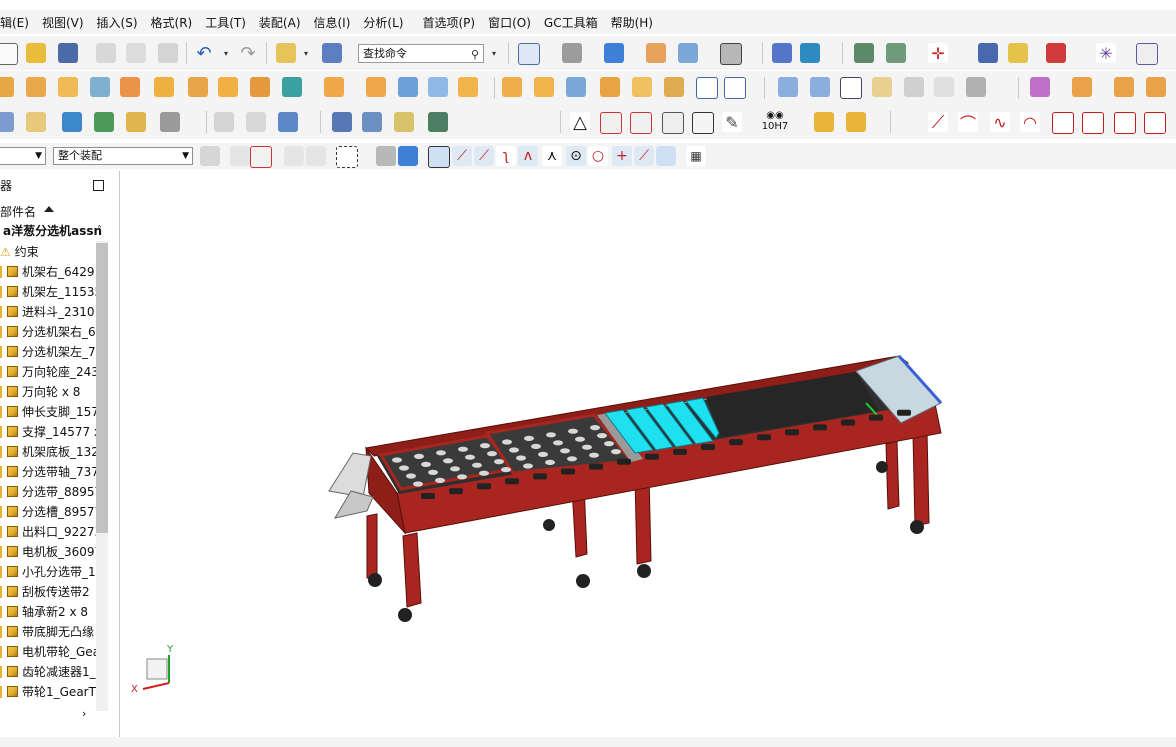 This screenshot has height=747, width=1176. I want to click on move-component-icon, so click(782, 53).